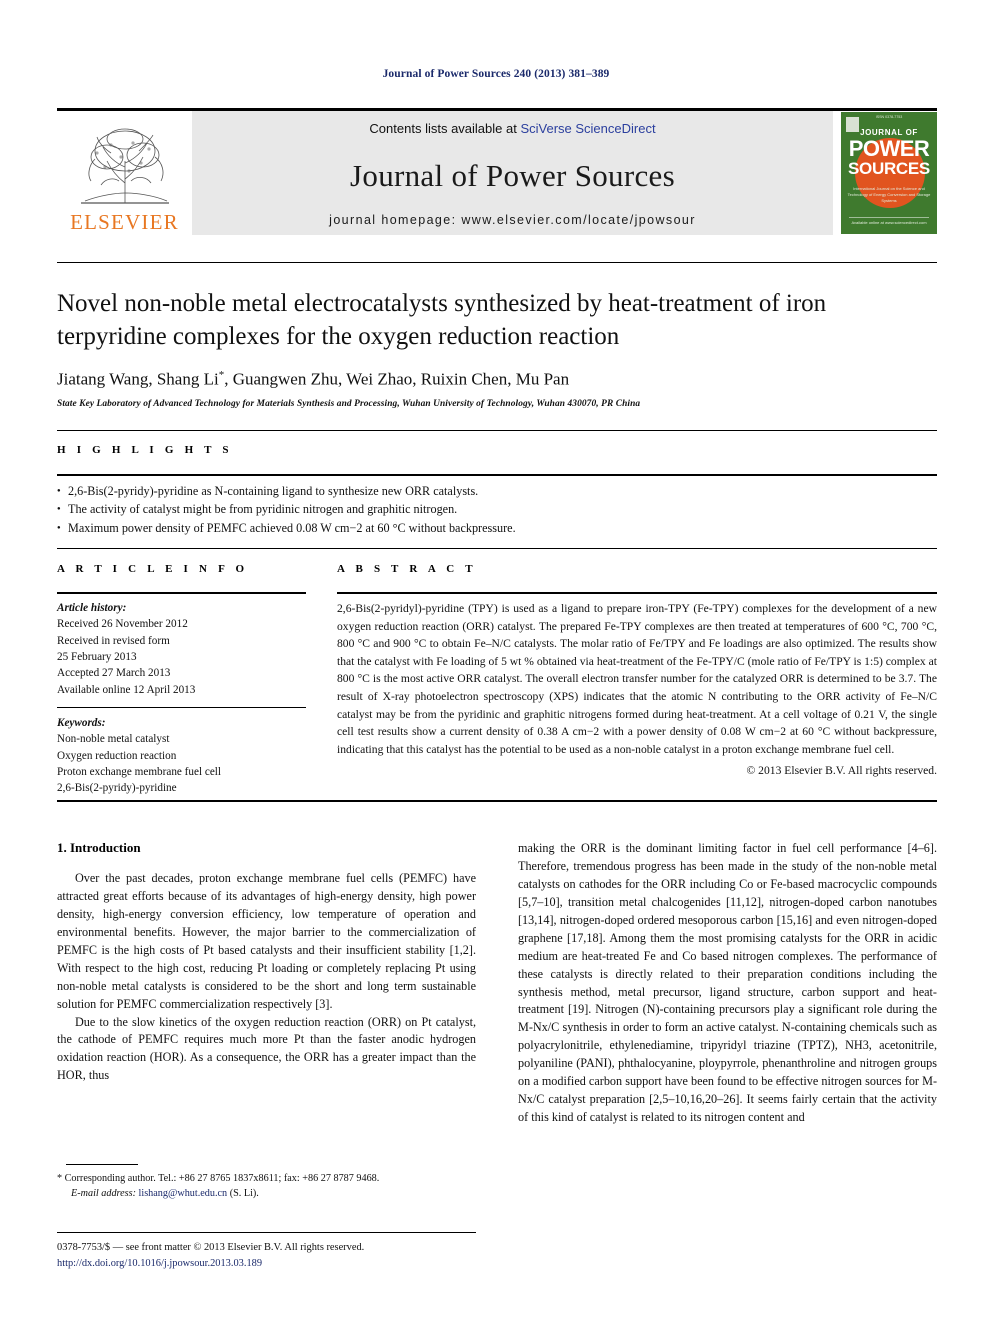 Image resolution: width=992 pixels, height=1323 pixels. I want to click on elsevier-tree-icon, so click(124, 166).